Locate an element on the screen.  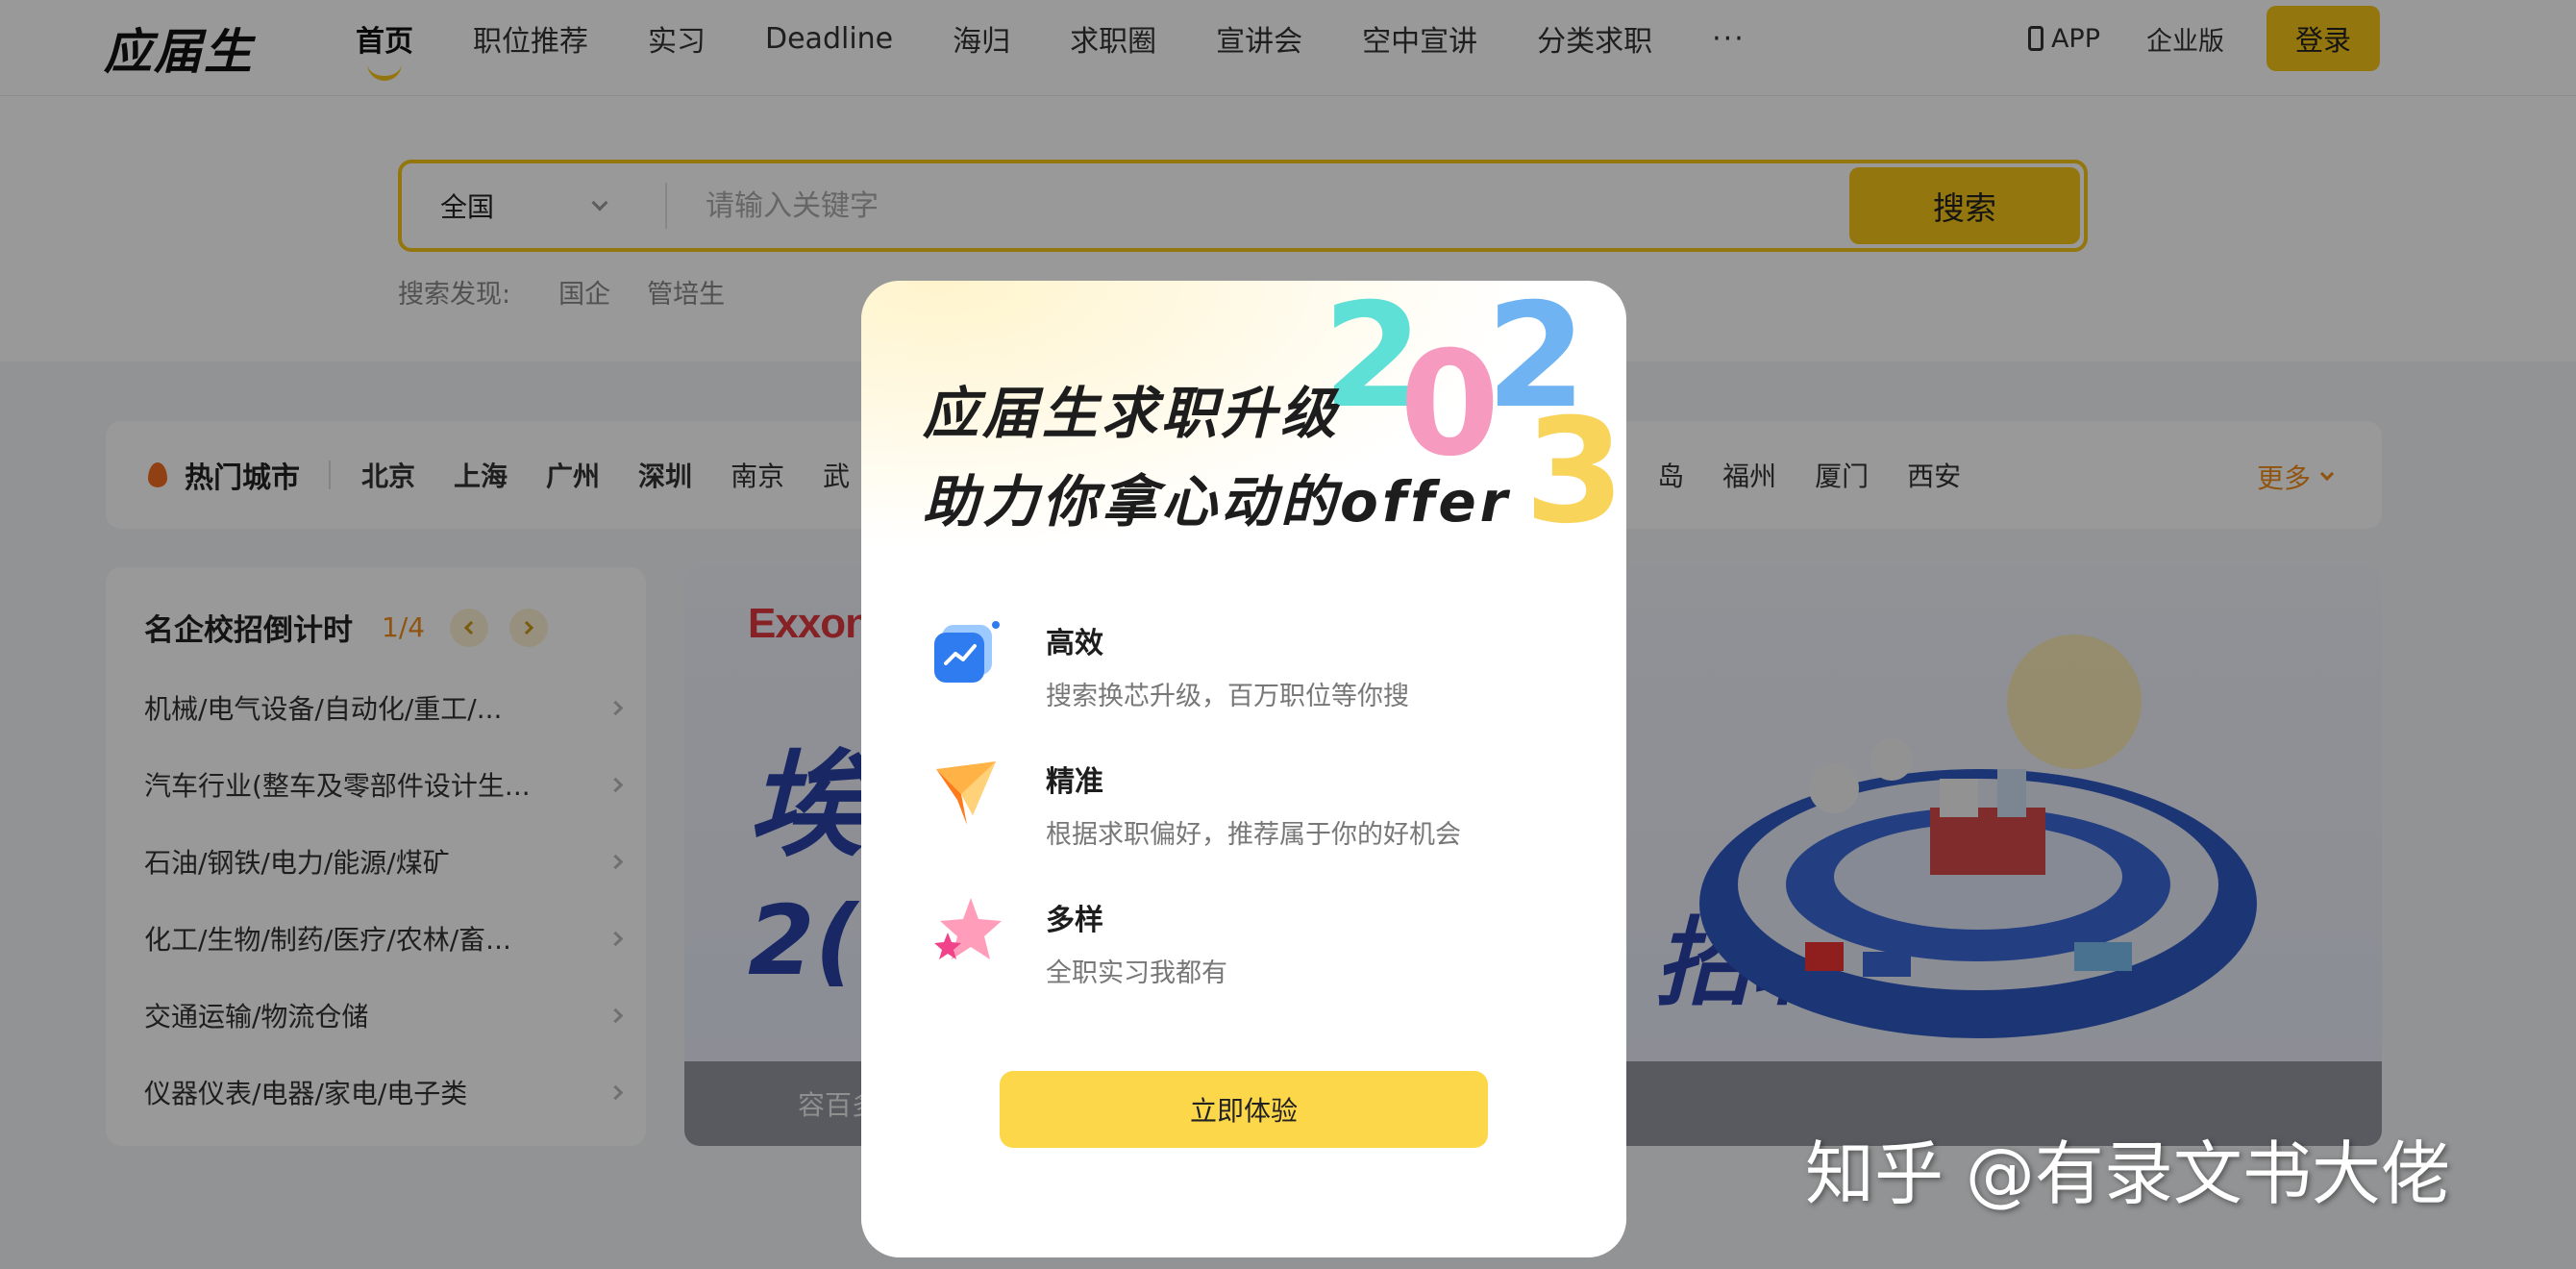
year-digit: 3 is located at coordinates (1574, 469).